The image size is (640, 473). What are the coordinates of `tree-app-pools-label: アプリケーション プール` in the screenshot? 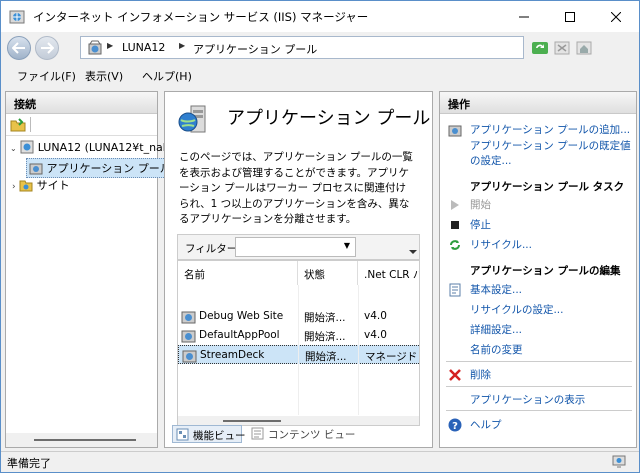 It's located at (108, 168).